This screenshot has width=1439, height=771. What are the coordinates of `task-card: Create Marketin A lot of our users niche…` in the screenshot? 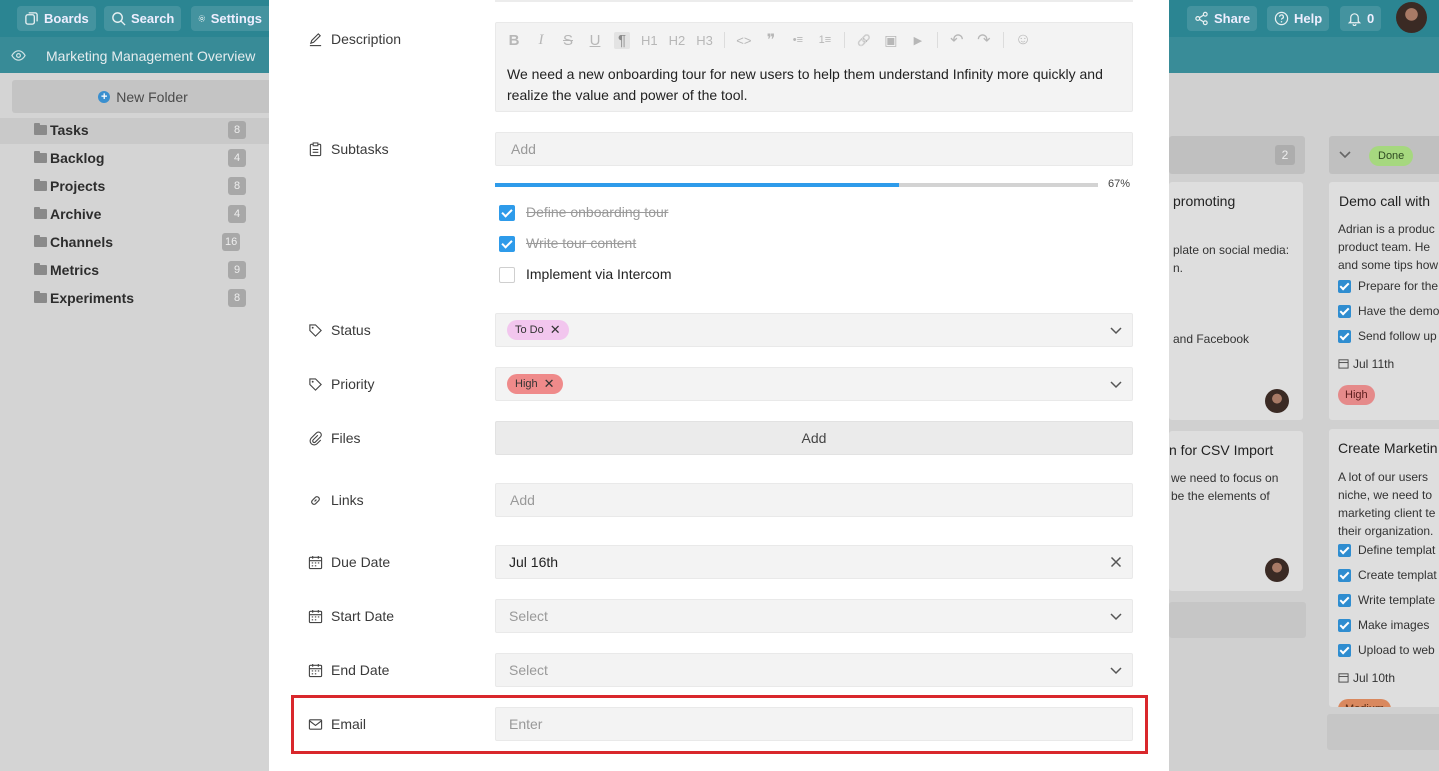 It's located at (1384, 568).